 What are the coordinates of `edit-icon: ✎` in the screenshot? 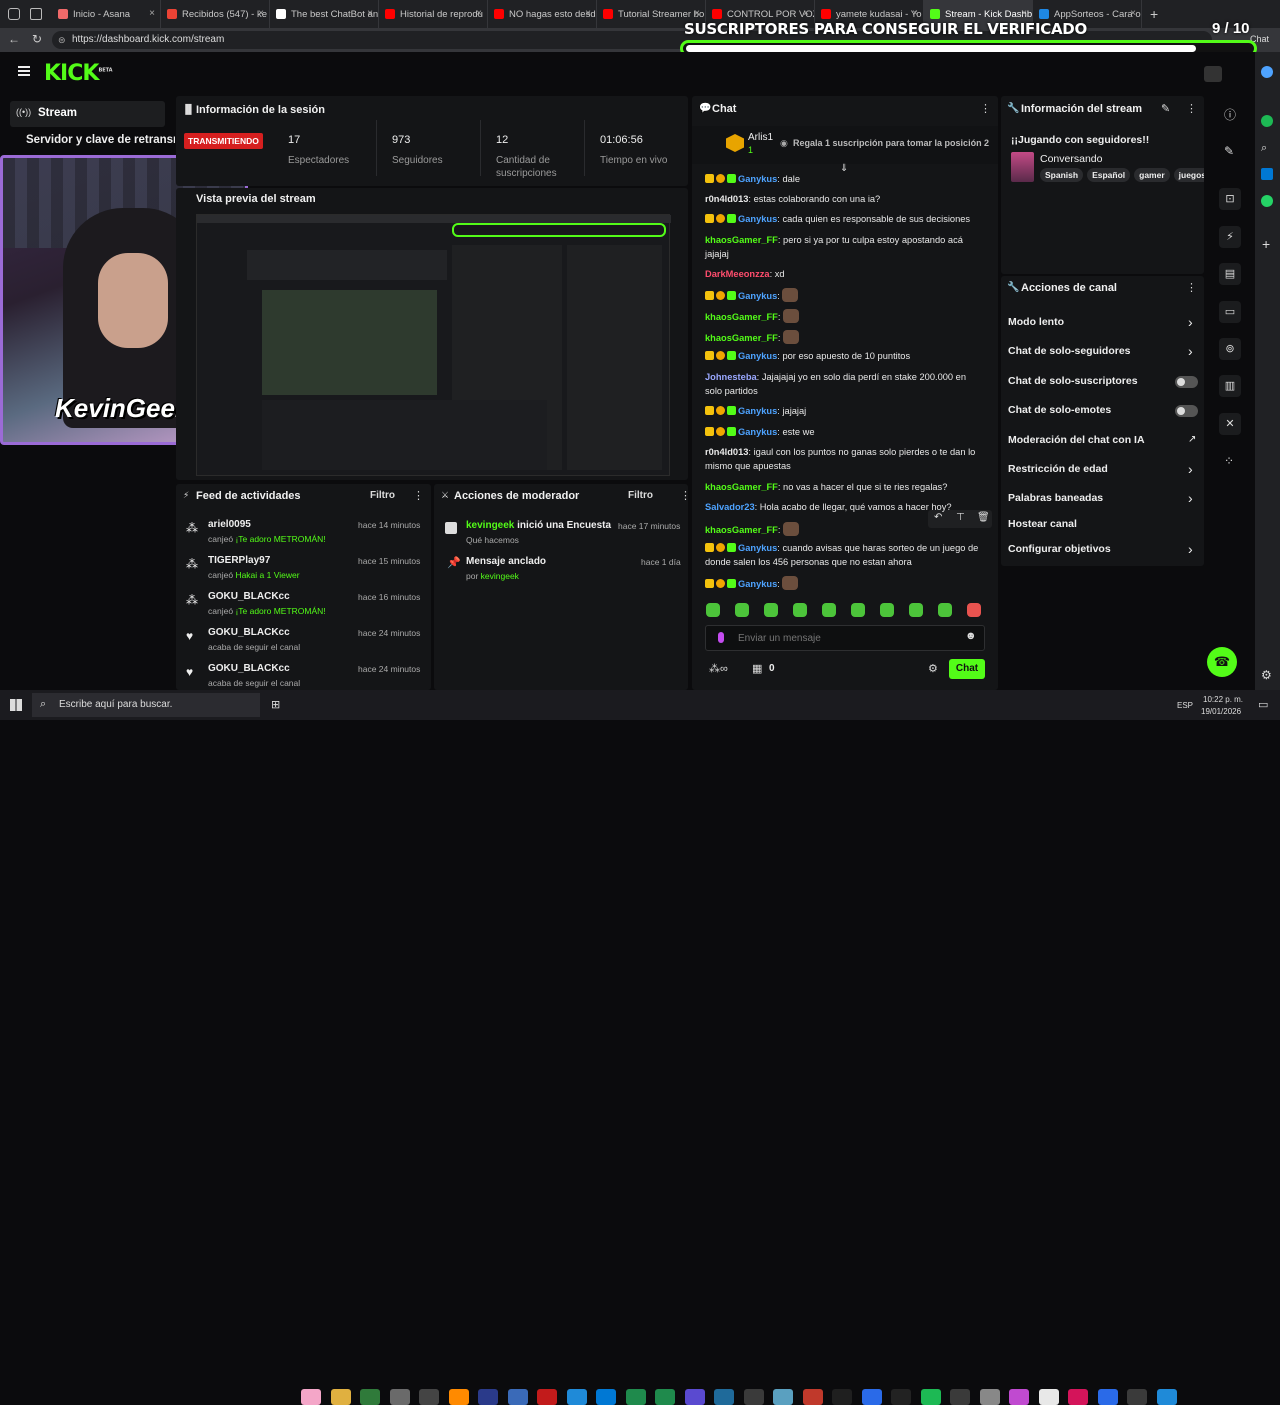 It's located at (1165, 108).